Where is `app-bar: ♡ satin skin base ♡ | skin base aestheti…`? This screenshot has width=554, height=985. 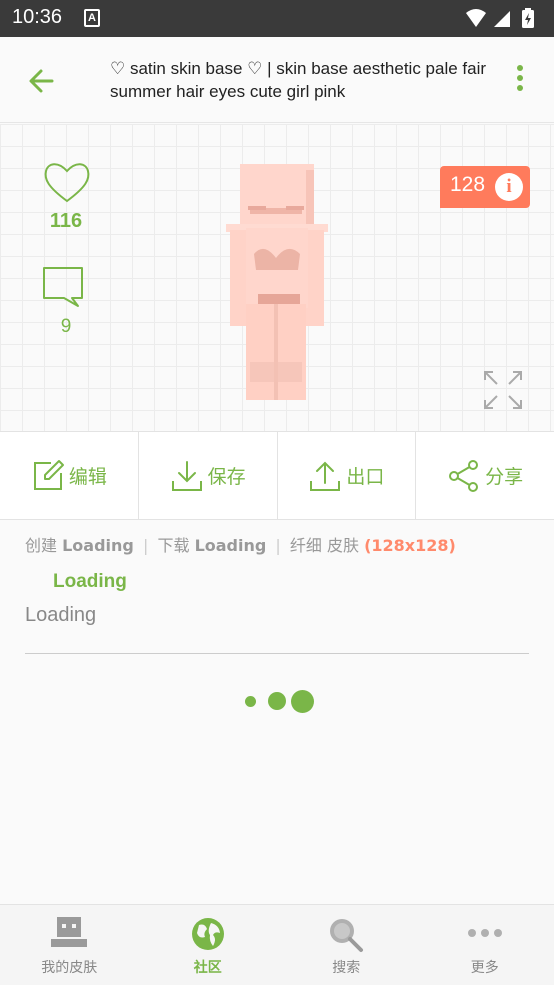
app-bar: ♡ satin skin base ♡ | skin base aestheti… is located at coordinates (277, 80).